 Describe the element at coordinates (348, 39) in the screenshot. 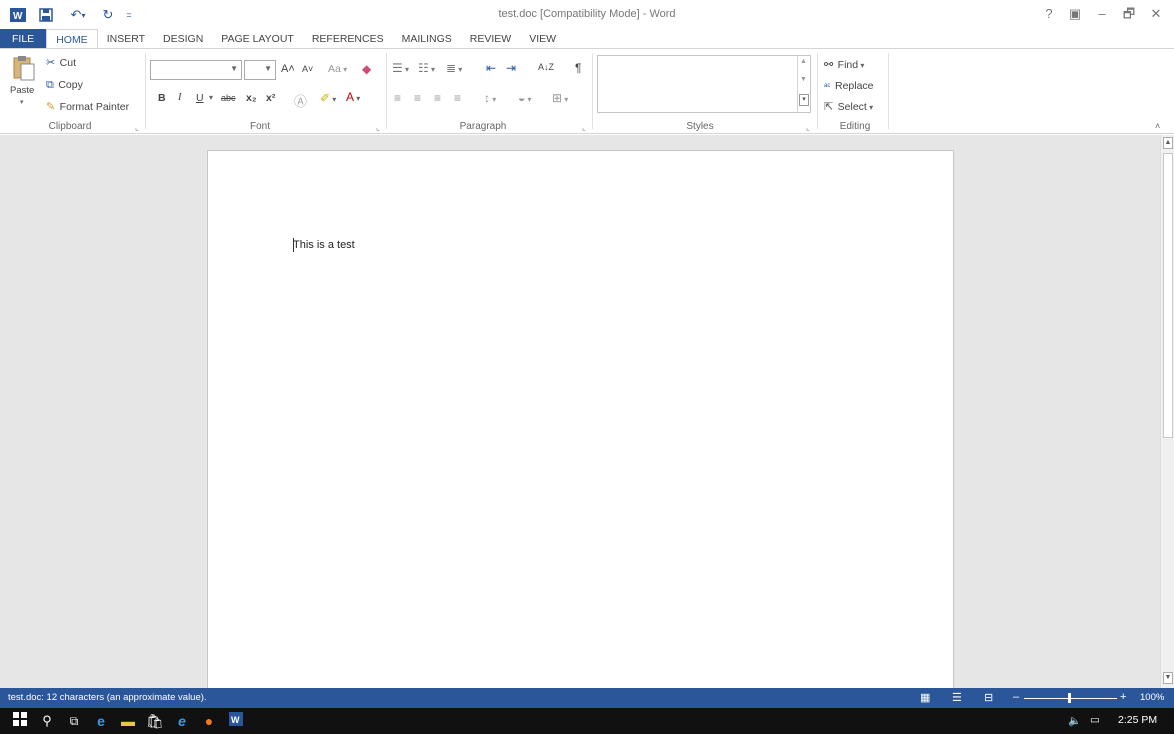

I see `tab-references: REFERENCES` at that location.